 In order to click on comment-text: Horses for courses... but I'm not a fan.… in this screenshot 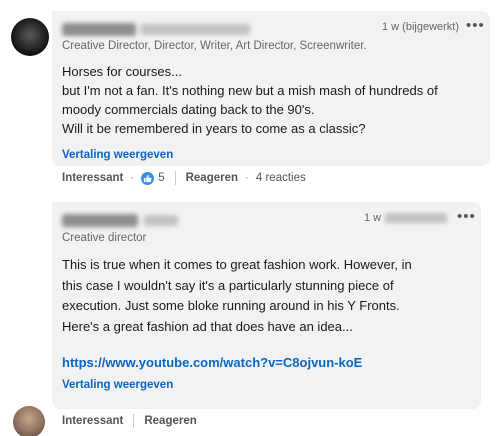, I will do `click(272, 100)`.